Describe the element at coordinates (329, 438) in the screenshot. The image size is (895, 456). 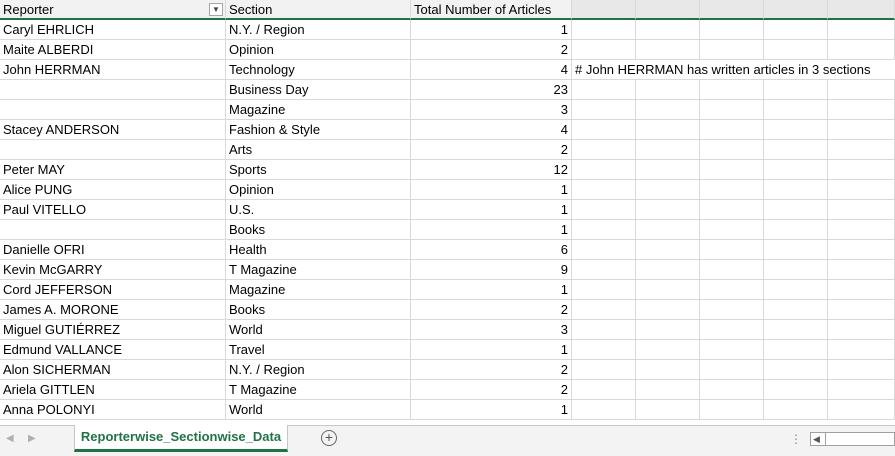
I see `plus-circle-icon: +` at that location.